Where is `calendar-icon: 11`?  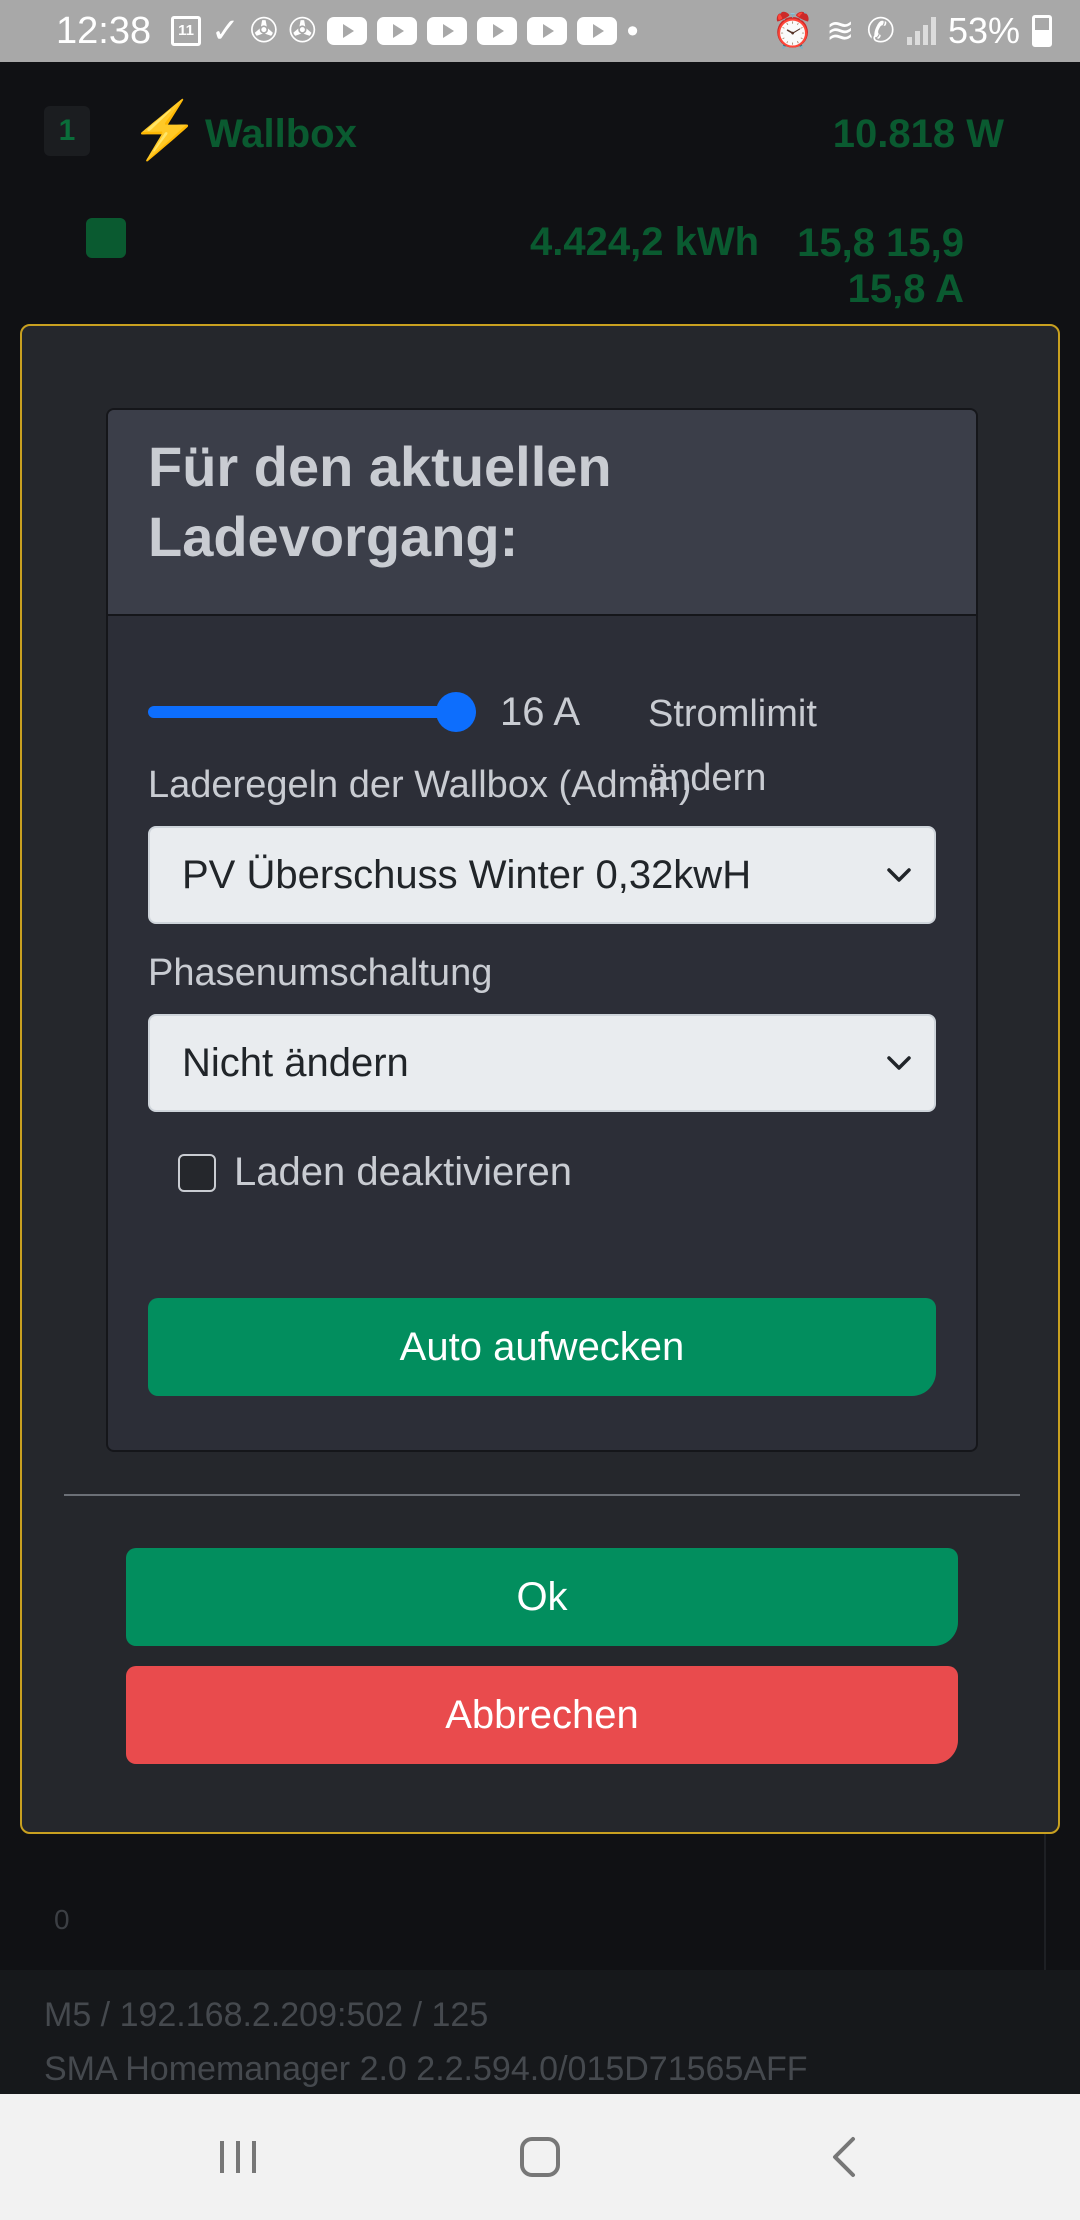
calendar-icon: 11 is located at coordinates (186, 31).